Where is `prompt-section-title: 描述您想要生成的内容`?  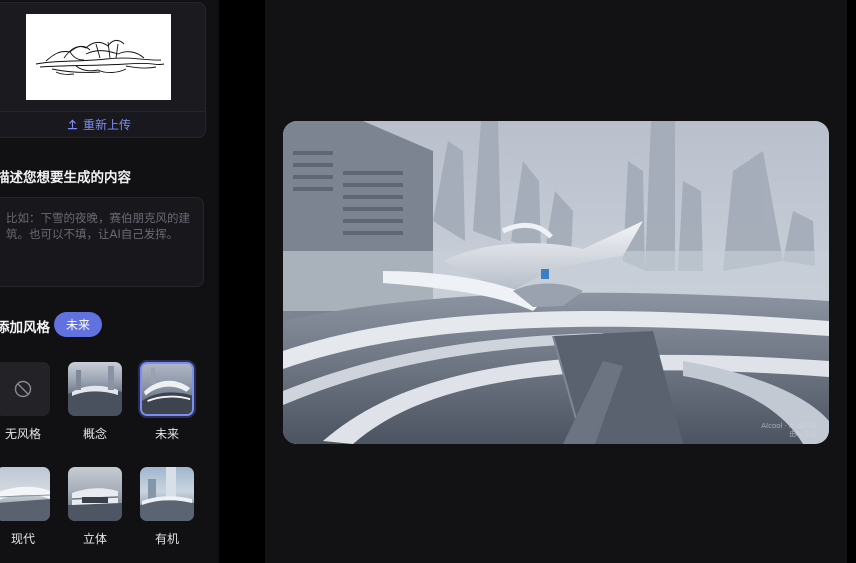
prompt-section-title: 描述您想要生成的内容 is located at coordinates (65, 178).